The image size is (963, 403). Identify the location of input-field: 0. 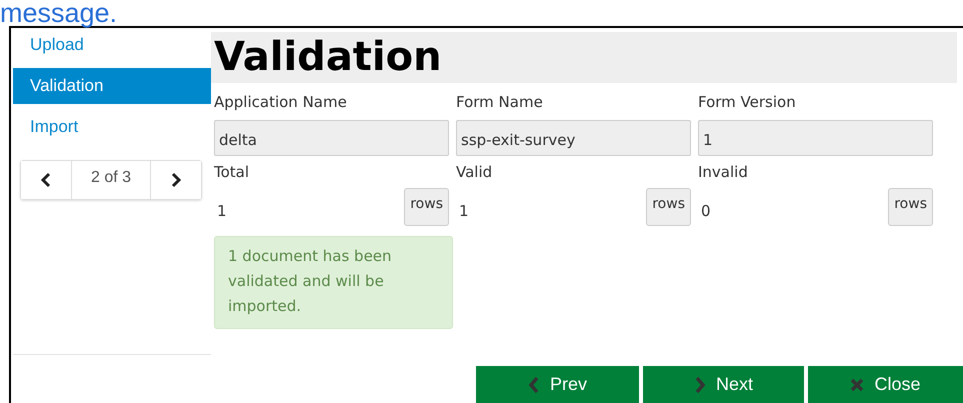
(793, 207).